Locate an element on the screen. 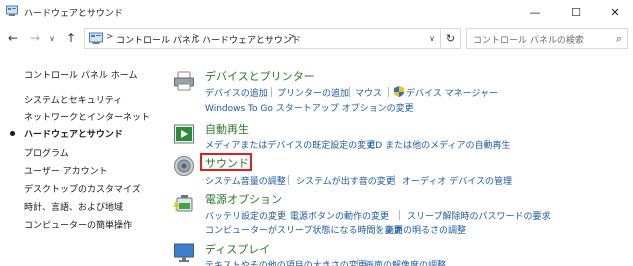 Image resolution: width=633 pixels, height=266 pixels. recent-locations-button: ∨ is located at coordinates (52, 38).